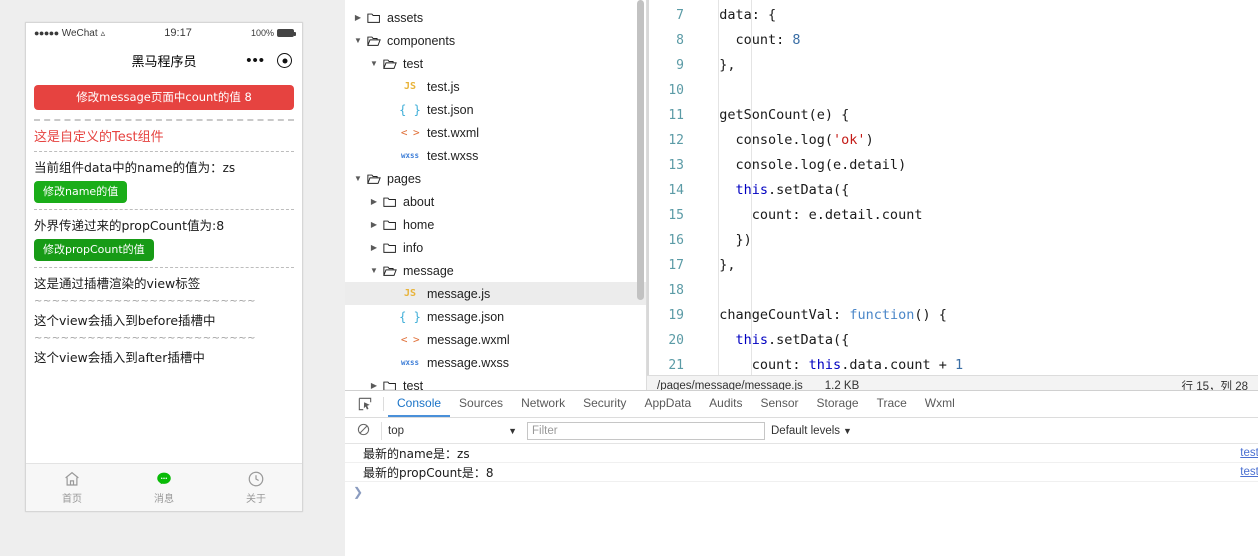 This screenshot has height=556, width=1258. What do you see at coordinates (117, 283) in the screenshot?
I see `slot-default-label: 这是通过插槽渲染的view标签` at bounding box center [117, 283].